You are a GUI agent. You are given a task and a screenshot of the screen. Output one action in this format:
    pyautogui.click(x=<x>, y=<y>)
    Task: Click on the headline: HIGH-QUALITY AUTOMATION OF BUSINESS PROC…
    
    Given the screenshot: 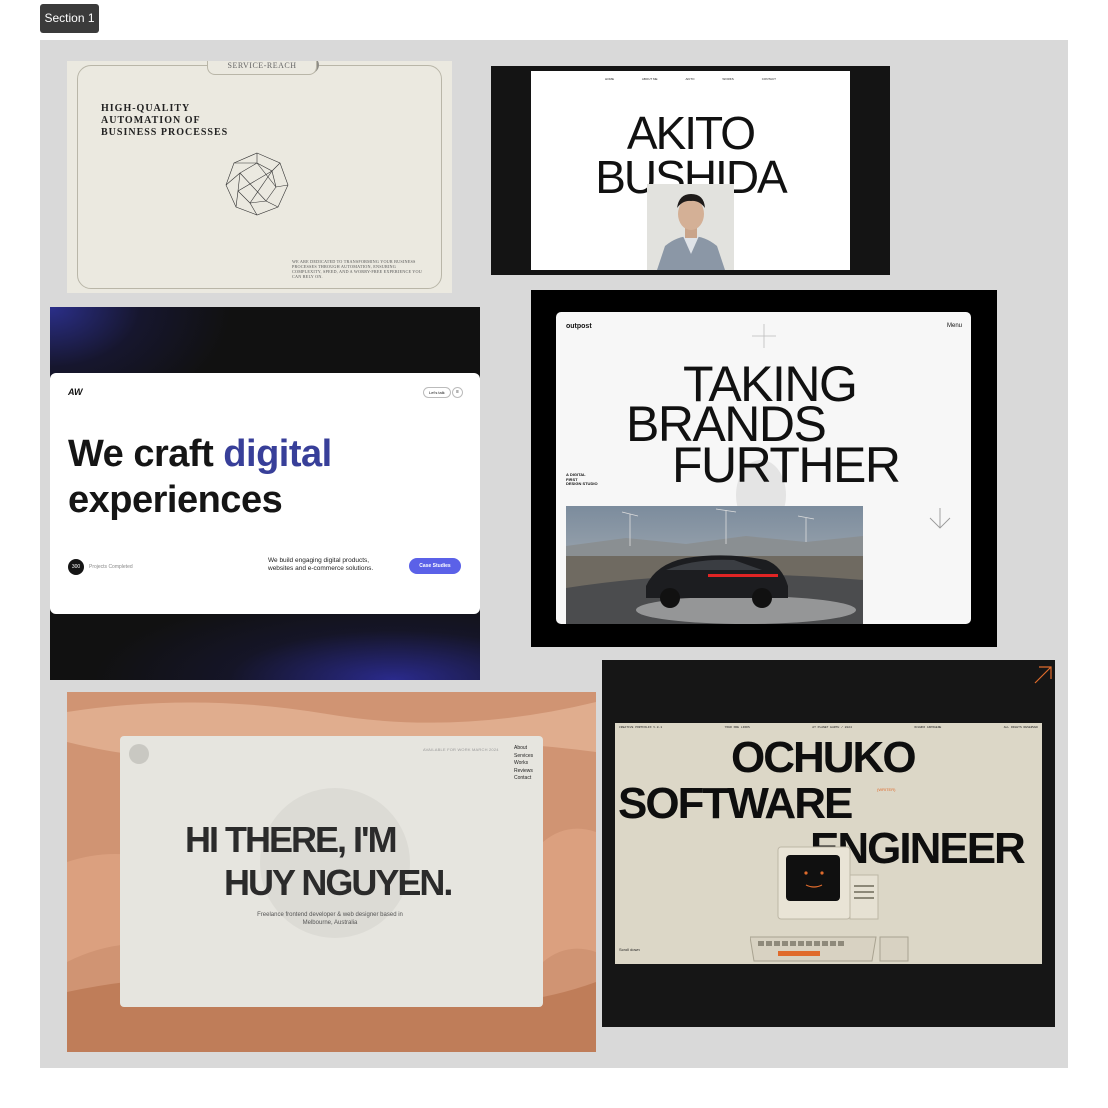 What is the action you would take?
    pyautogui.click(x=165, y=120)
    